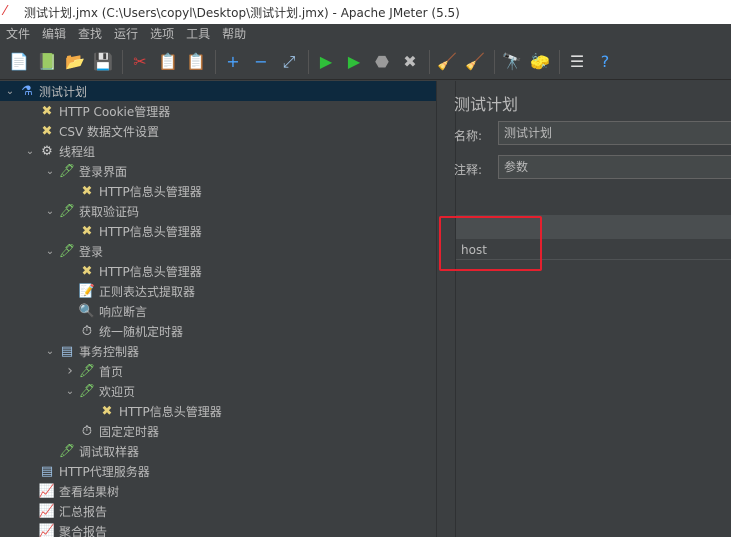 This screenshot has height=537, width=731. What do you see at coordinates (77, 151) in the screenshot?
I see `tree-node-label: 线程组` at bounding box center [77, 151].